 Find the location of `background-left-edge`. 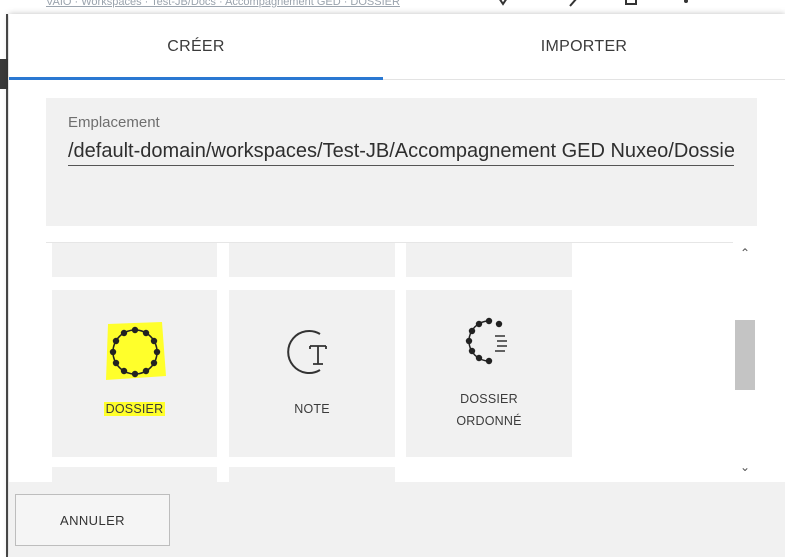

background-left-edge is located at coordinates (4, 285).